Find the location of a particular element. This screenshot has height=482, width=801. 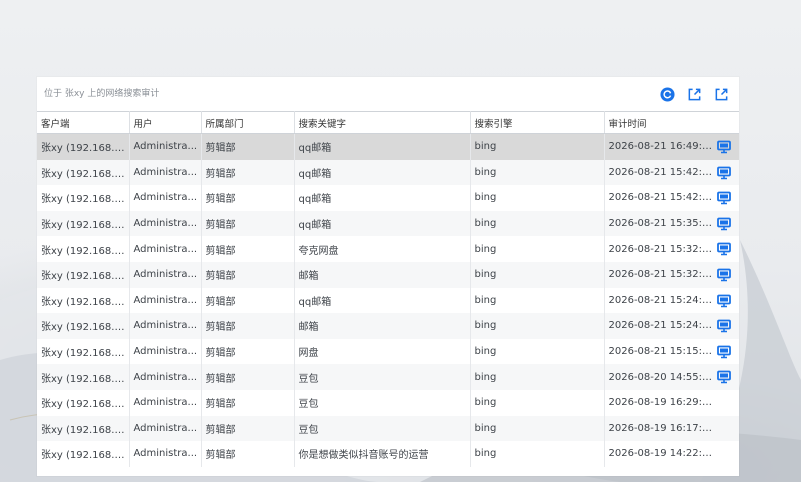

audit-time-text: 2026-08-21 15:15:56 is located at coordinates (661, 352).